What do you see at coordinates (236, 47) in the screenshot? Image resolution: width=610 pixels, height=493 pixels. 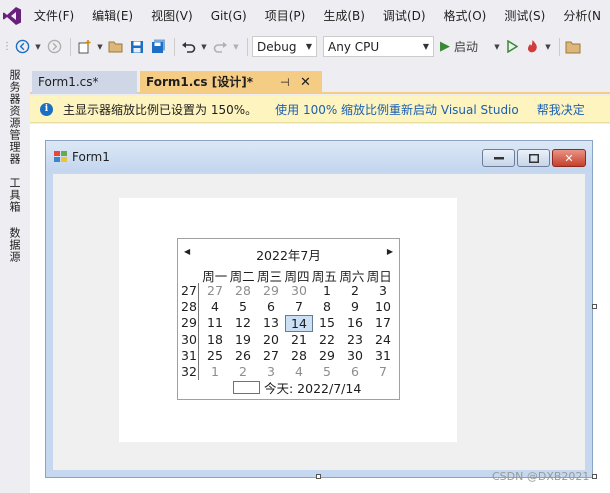 I see `redo-dropdown-icon: ▼` at bounding box center [236, 47].